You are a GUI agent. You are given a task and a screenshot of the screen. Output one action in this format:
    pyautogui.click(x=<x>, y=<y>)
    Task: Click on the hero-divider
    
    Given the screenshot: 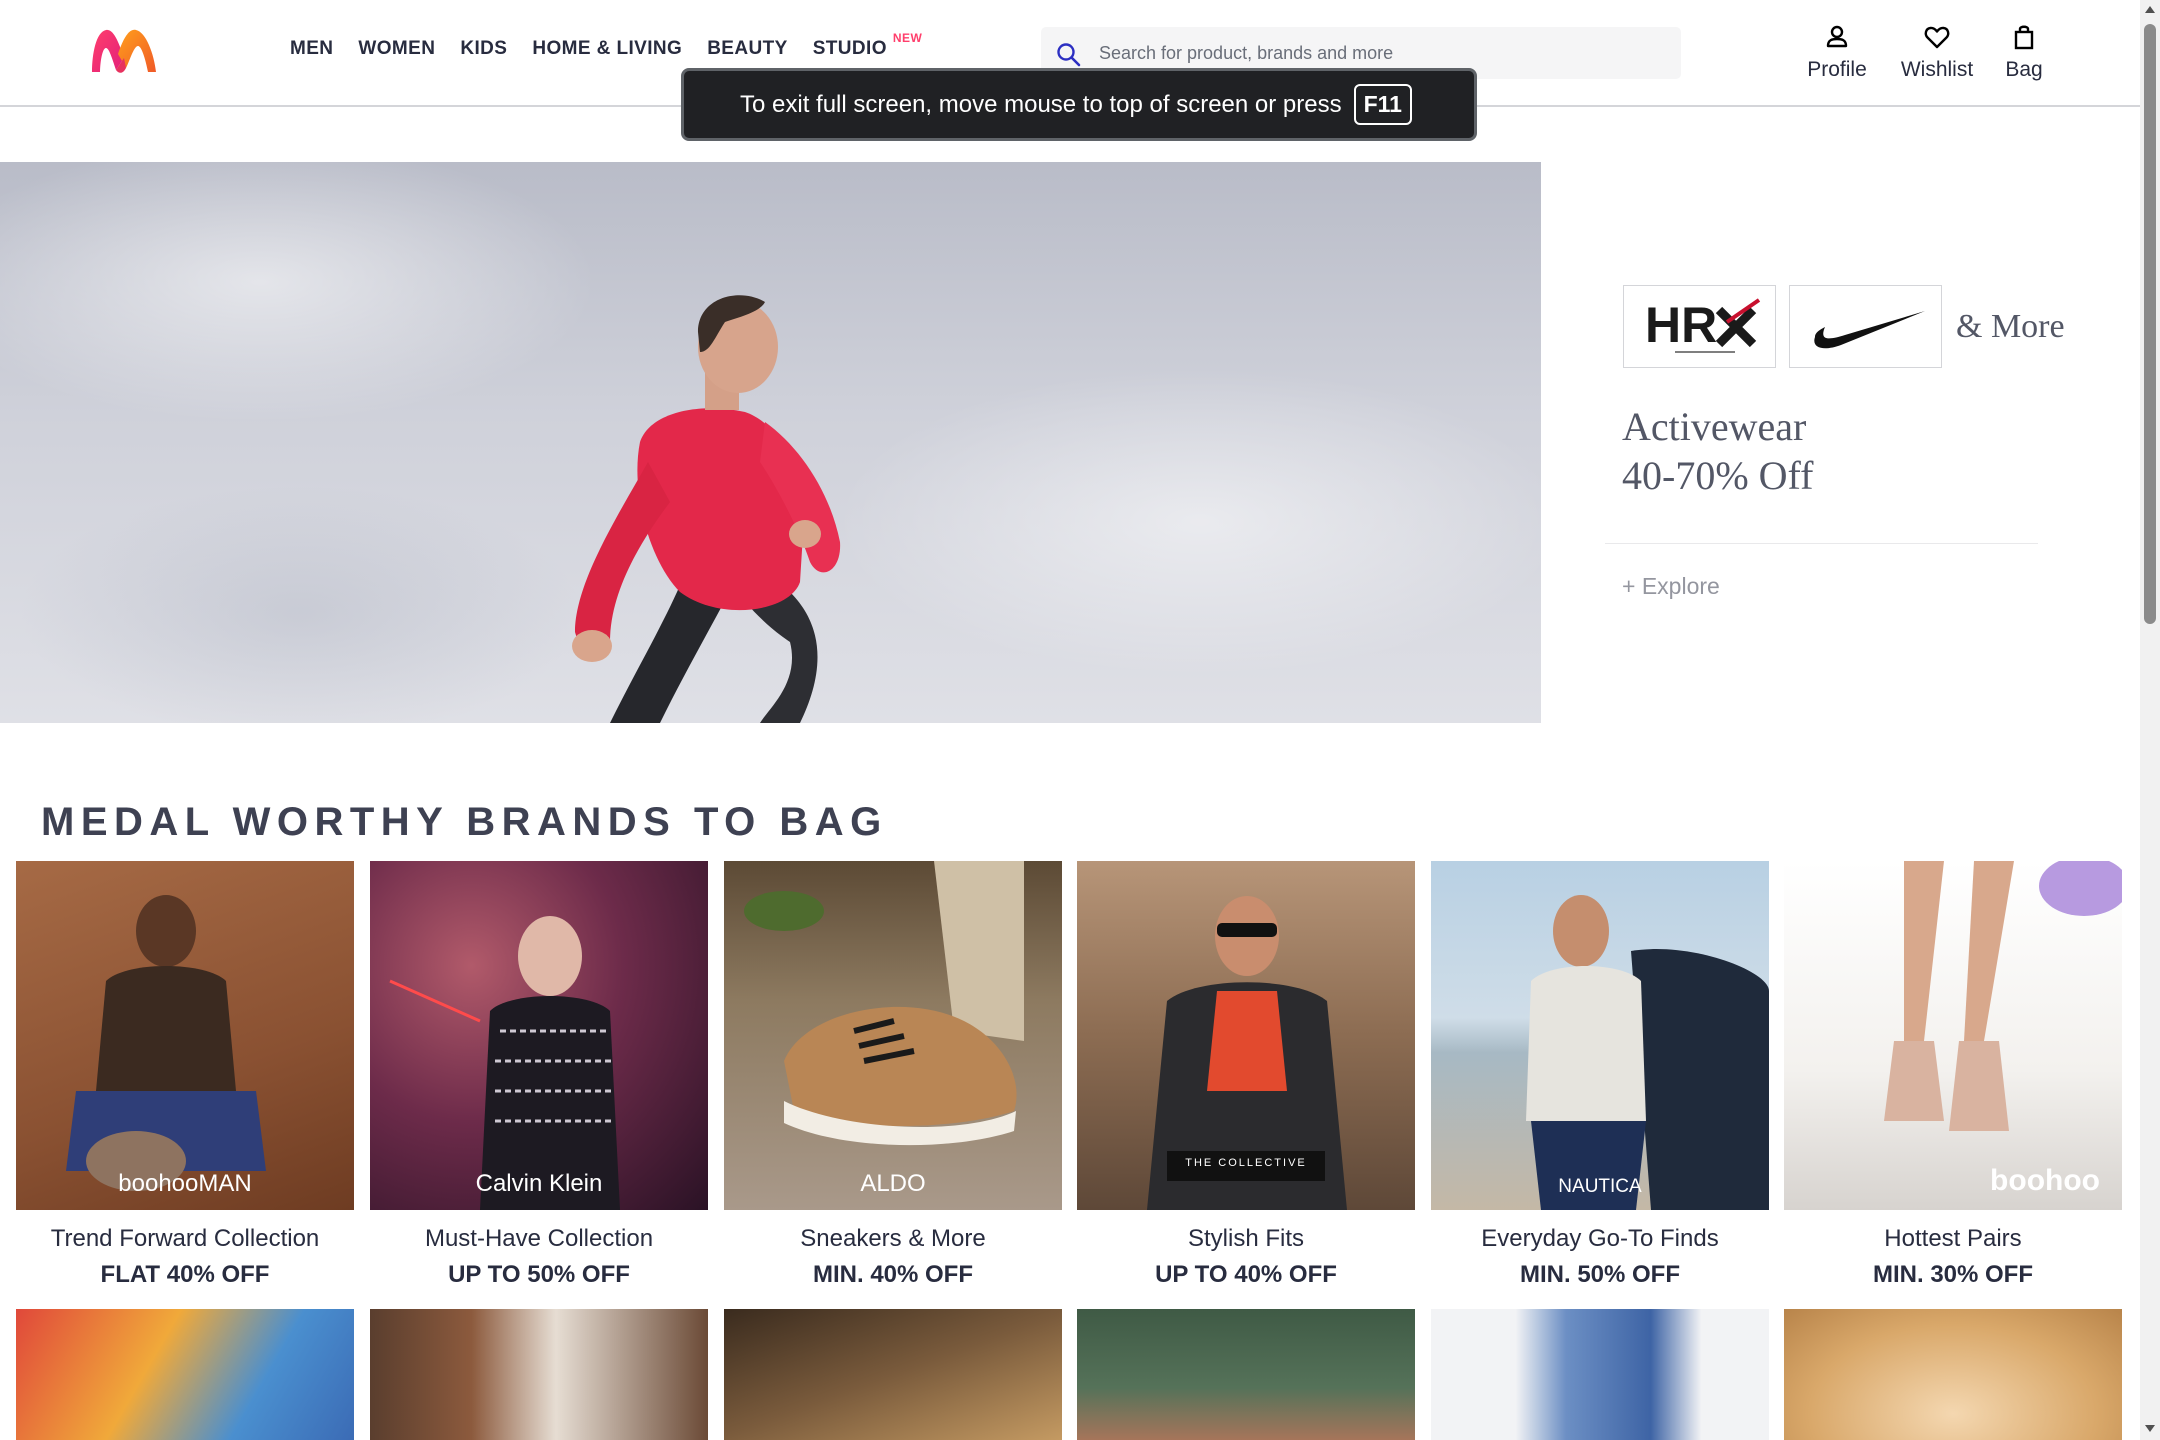 What is the action you would take?
    pyautogui.click(x=1821, y=543)
    